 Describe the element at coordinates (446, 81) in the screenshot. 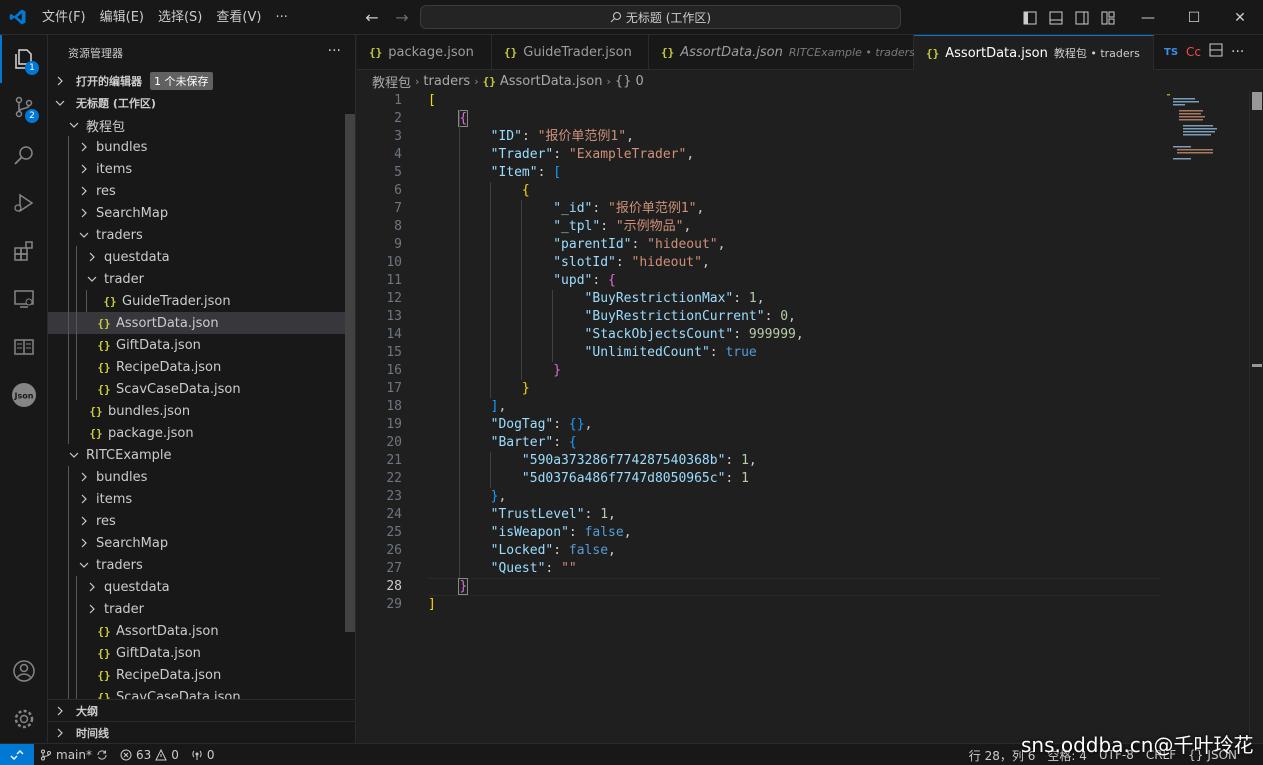

I see `breadcrumb-item: traders` at that location.